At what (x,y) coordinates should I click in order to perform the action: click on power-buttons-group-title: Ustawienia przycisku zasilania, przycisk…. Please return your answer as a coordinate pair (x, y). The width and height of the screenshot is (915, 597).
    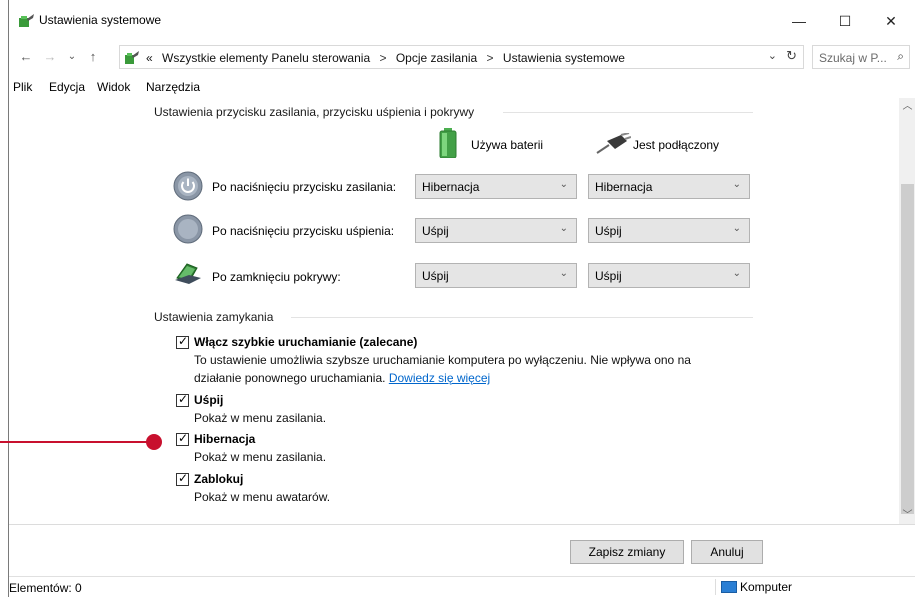
    Looking at the image, I should click on (314, 112).